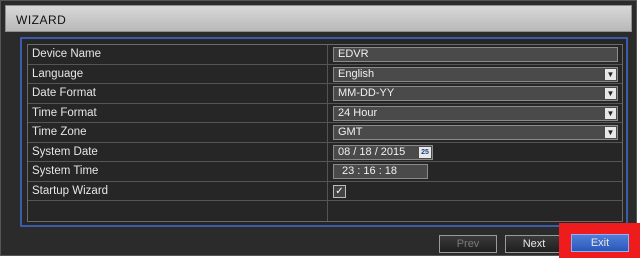  I want to click on time-format-value: 24 Hour, so click(358, 112).